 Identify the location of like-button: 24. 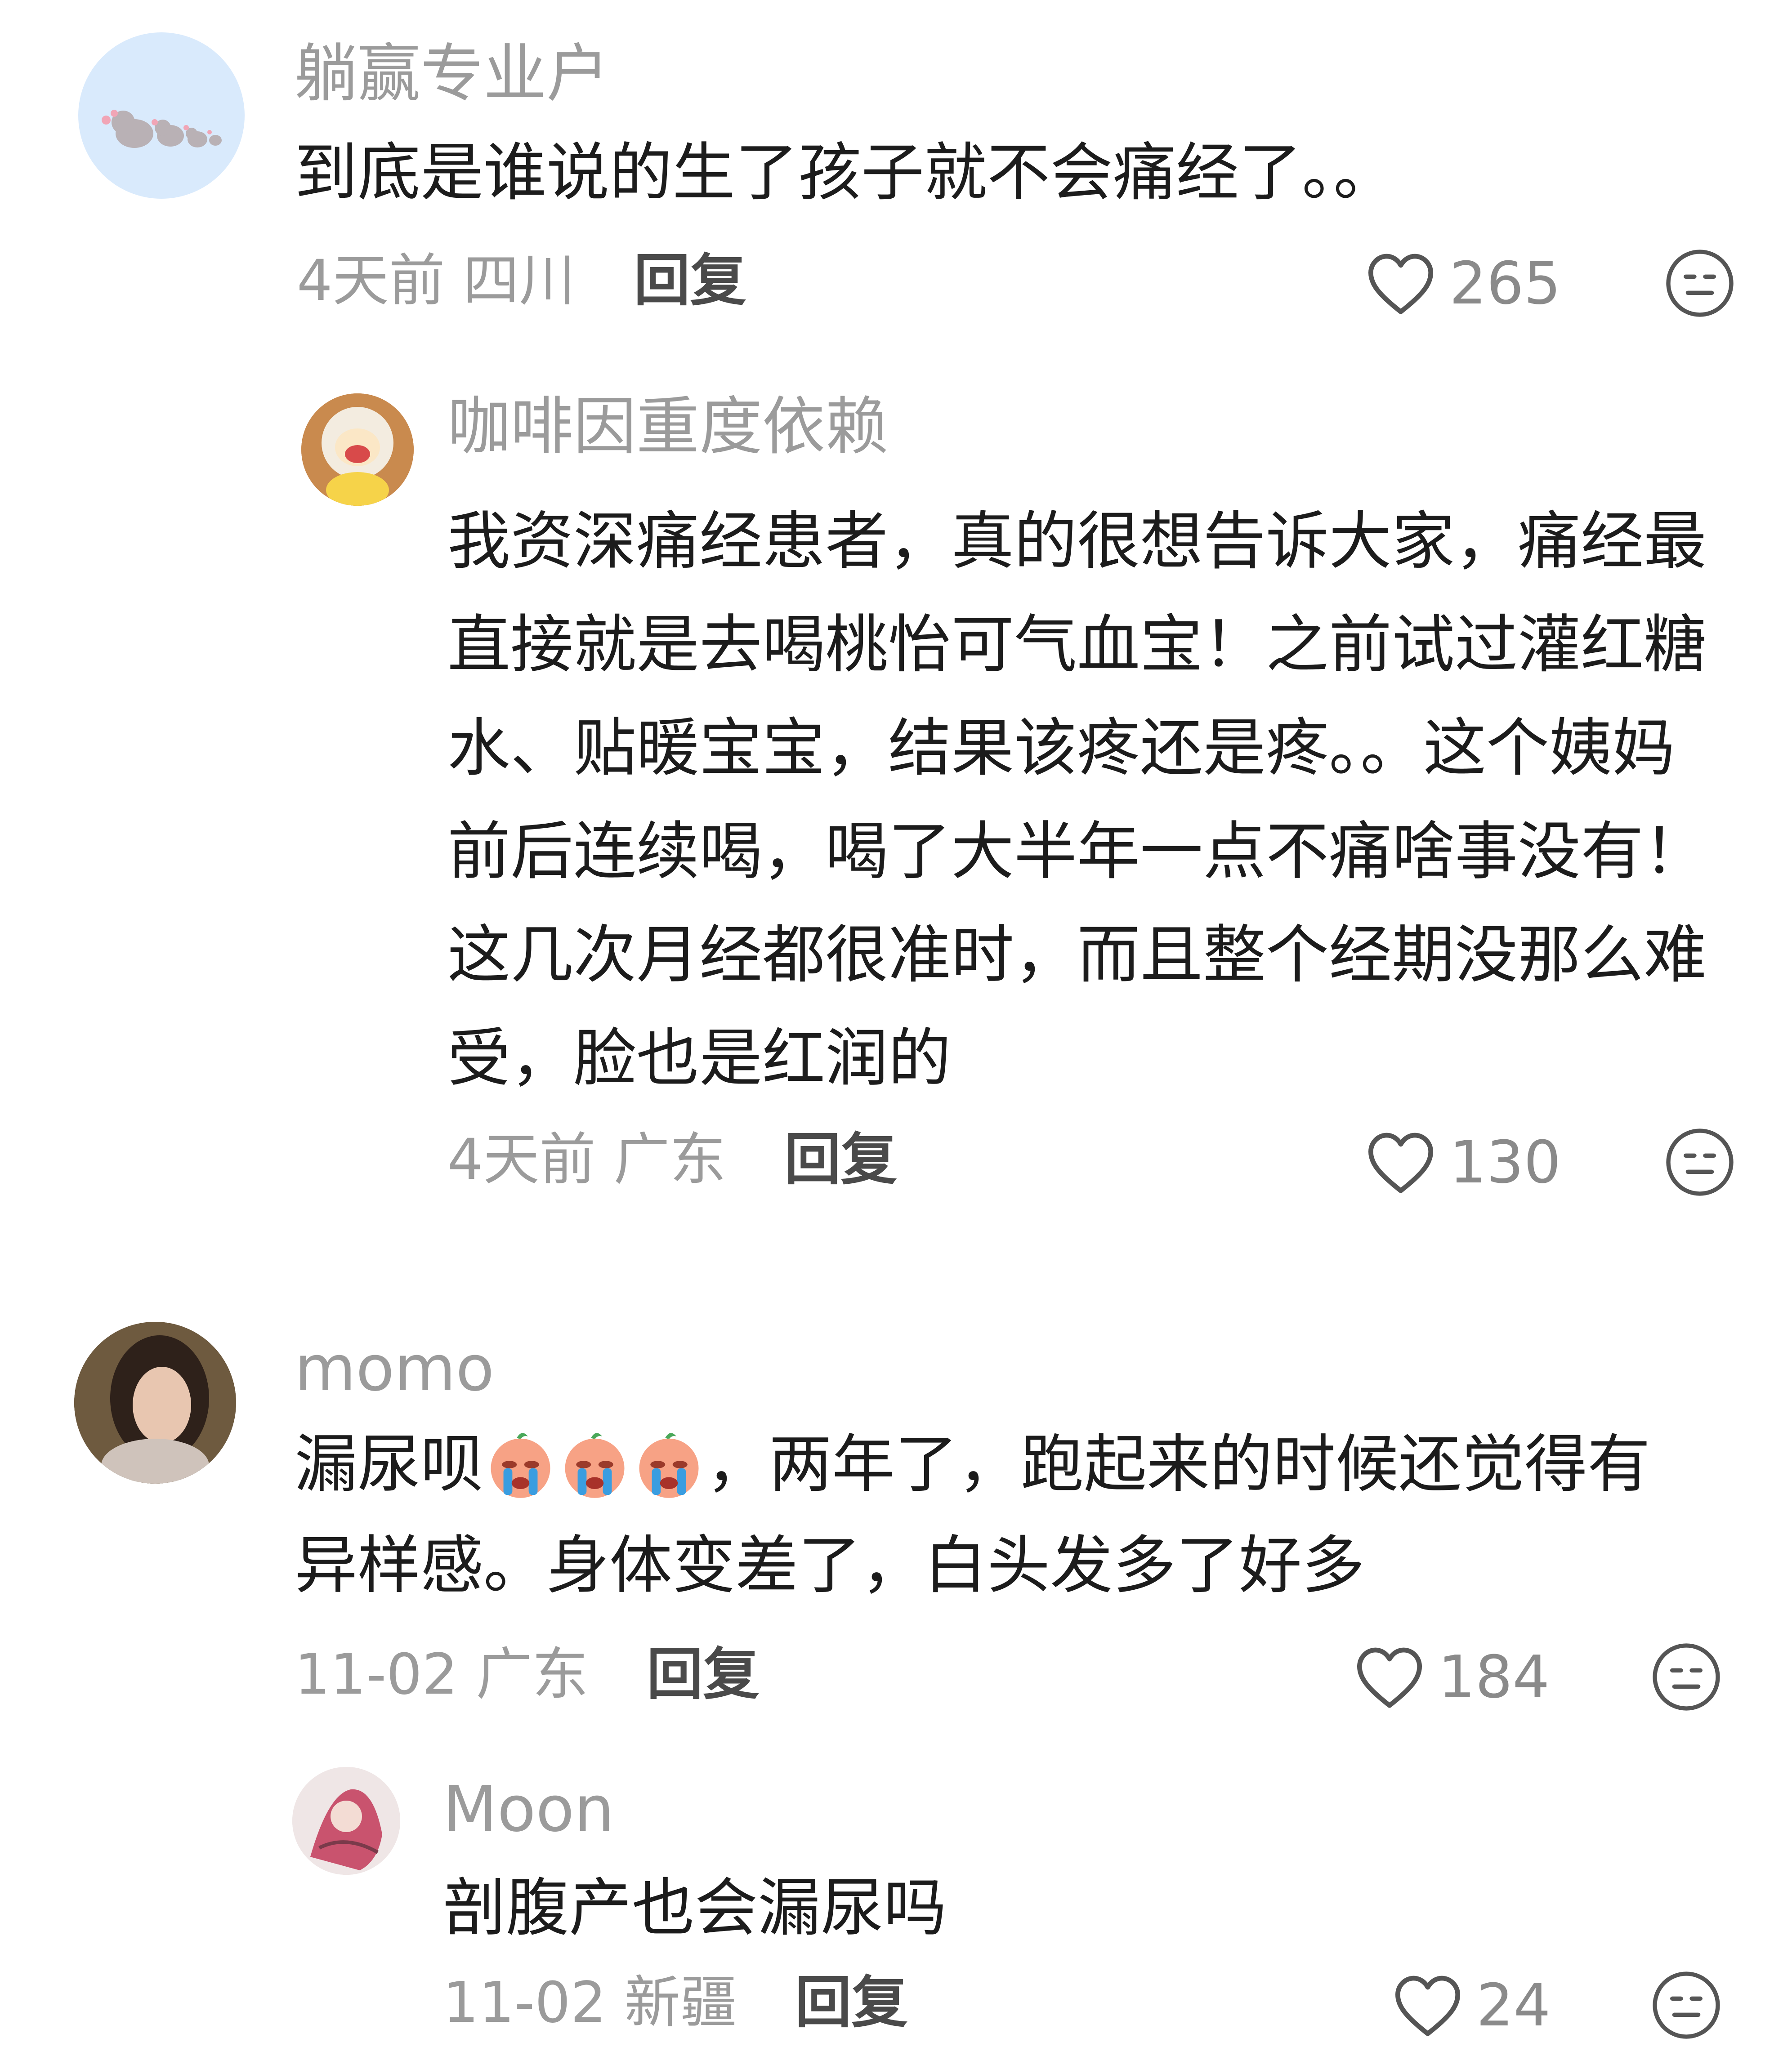
(1472, 2005).